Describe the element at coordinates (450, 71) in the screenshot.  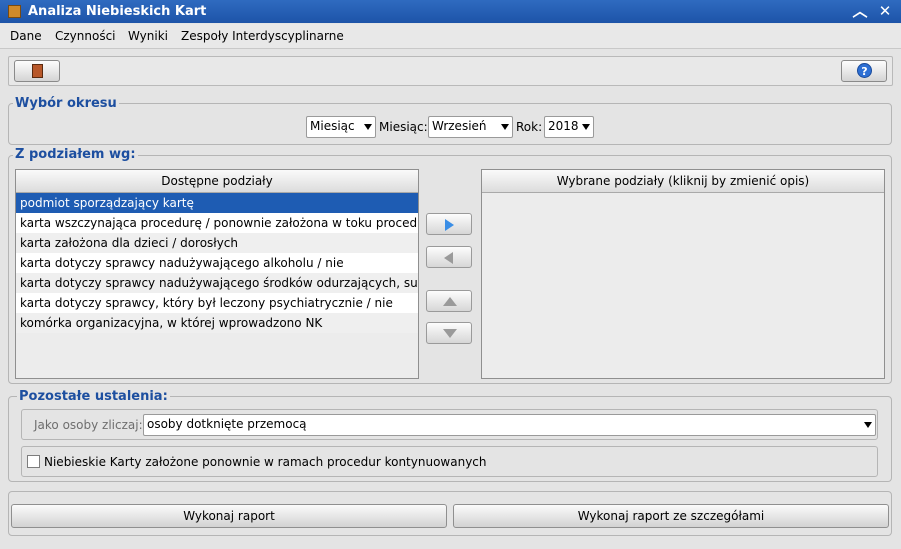
I see `toolbar: ?` at that location.